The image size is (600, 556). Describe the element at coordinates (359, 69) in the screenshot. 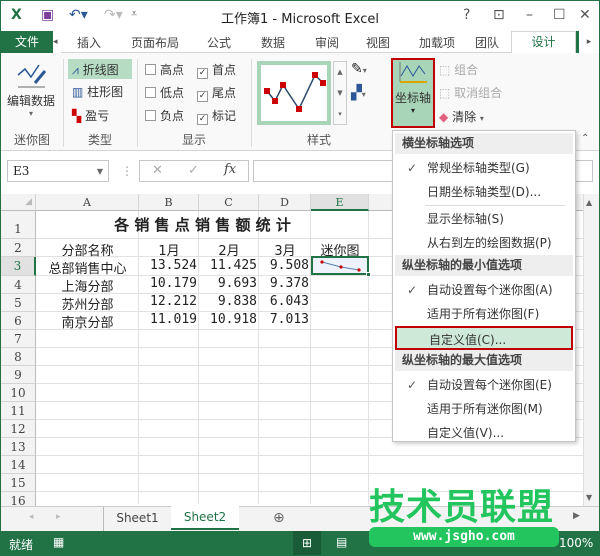

I see `sparkline-color-button: ✎▾` at that location.